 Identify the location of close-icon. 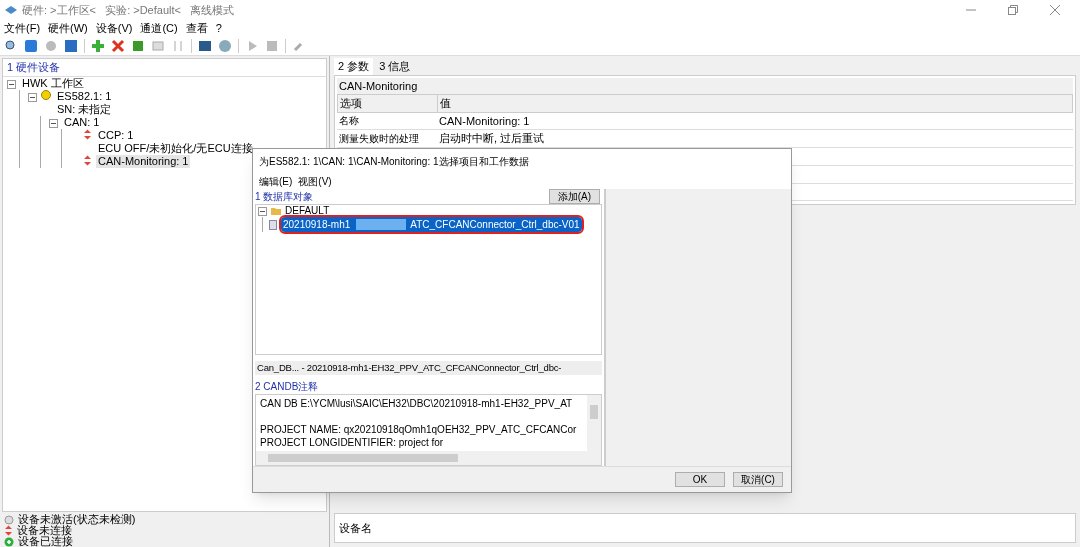
(1055, 10).